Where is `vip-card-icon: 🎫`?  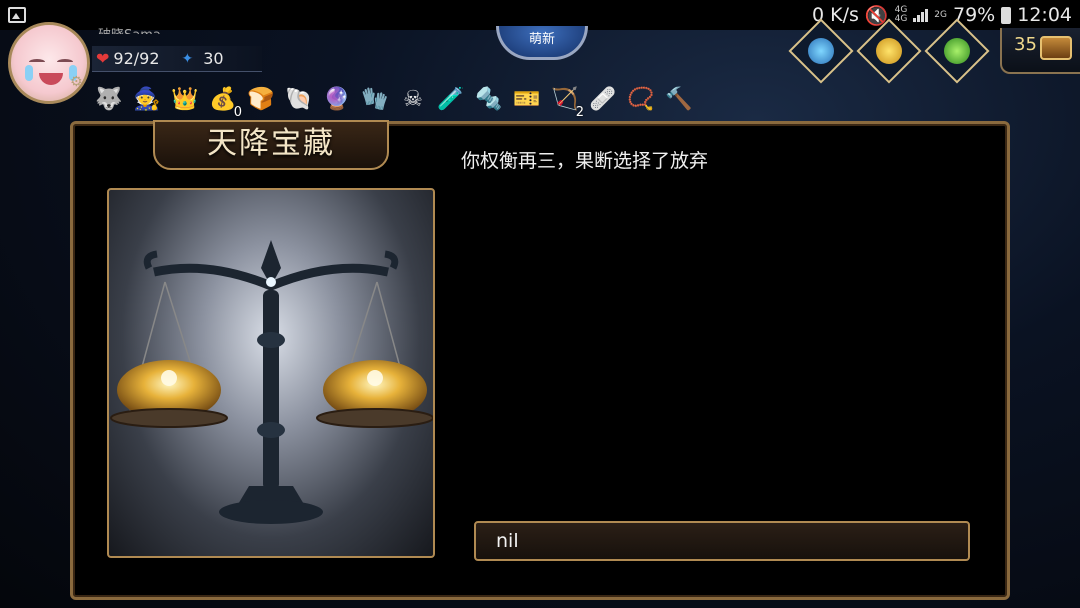
vip-card-icon: 🎫 is located at coordinates (527, 99).